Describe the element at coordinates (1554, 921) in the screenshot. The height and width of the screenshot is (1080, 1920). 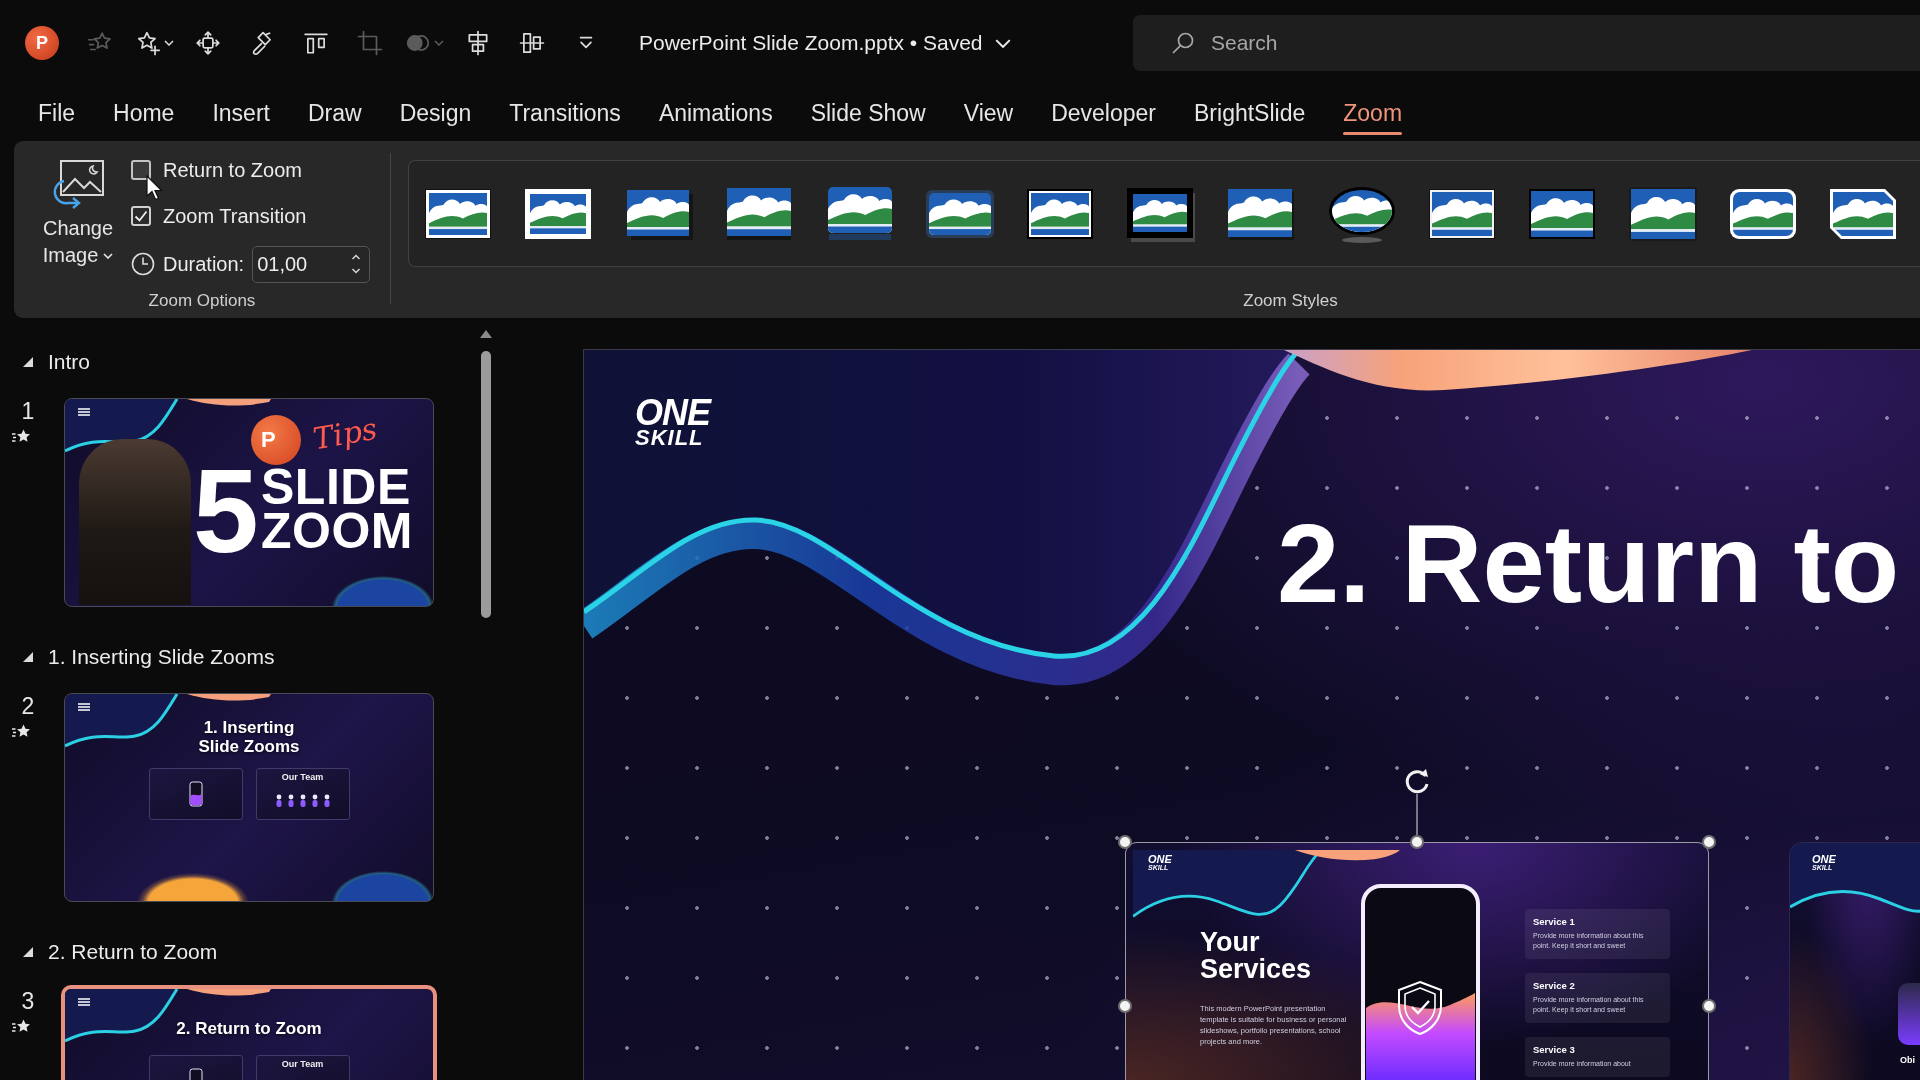
I see `service-title: Service 1` at that location.